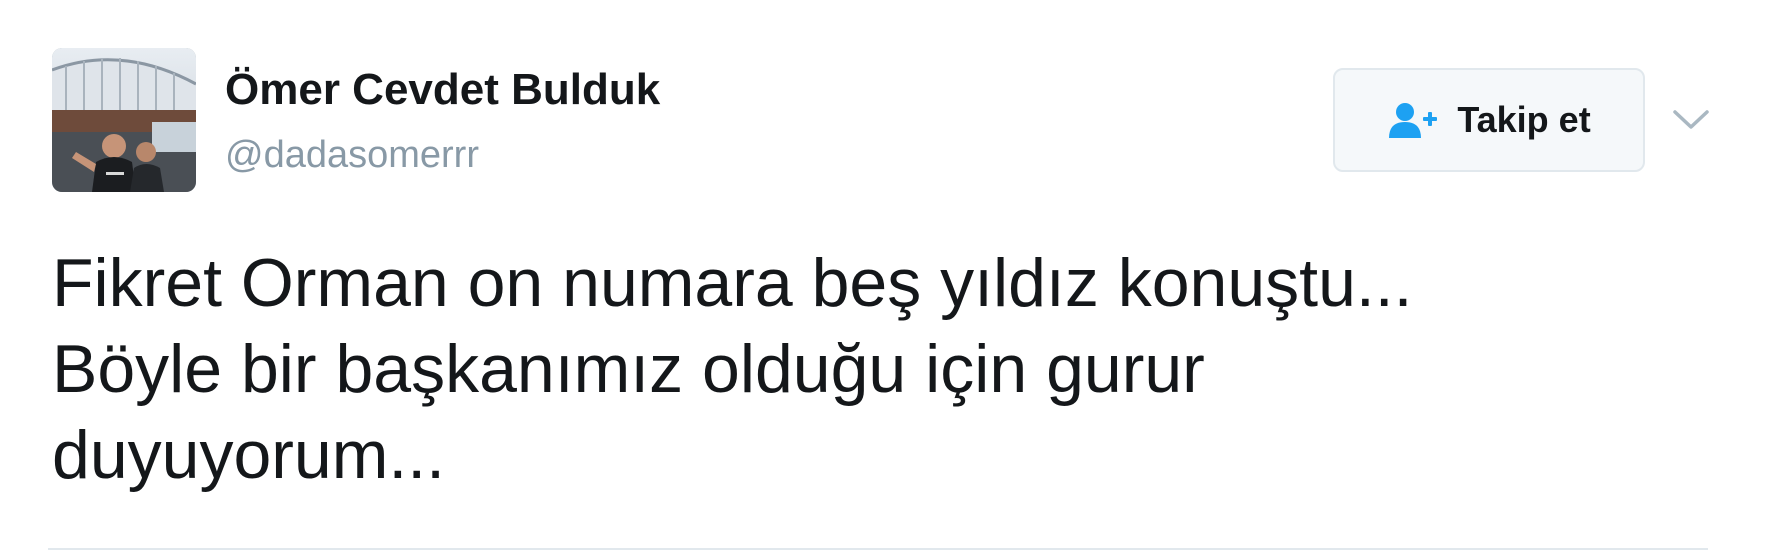  I want to click on author-handle: @dadasomerrr, so click(352, 155).